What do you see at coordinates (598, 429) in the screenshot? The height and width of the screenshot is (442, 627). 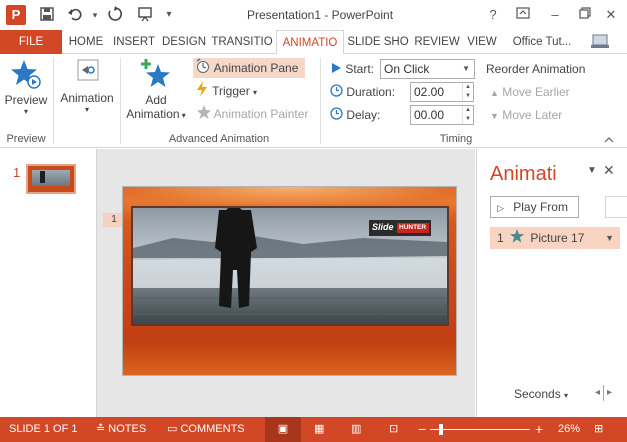 I see `fit-slide-button: ⊞` at bounding box center [598, 429].